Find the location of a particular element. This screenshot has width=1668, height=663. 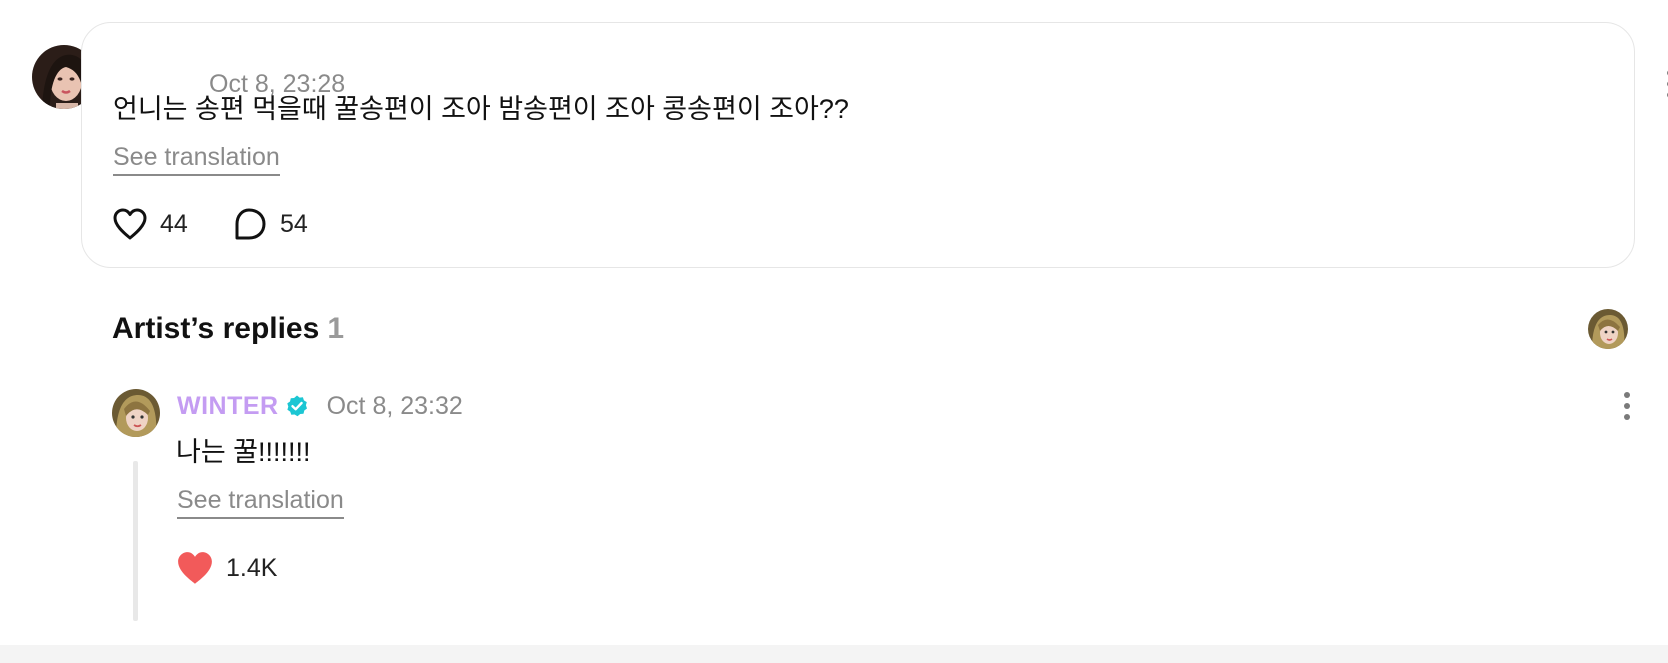

reply-count: 54 is located at coordinates (294, 223).